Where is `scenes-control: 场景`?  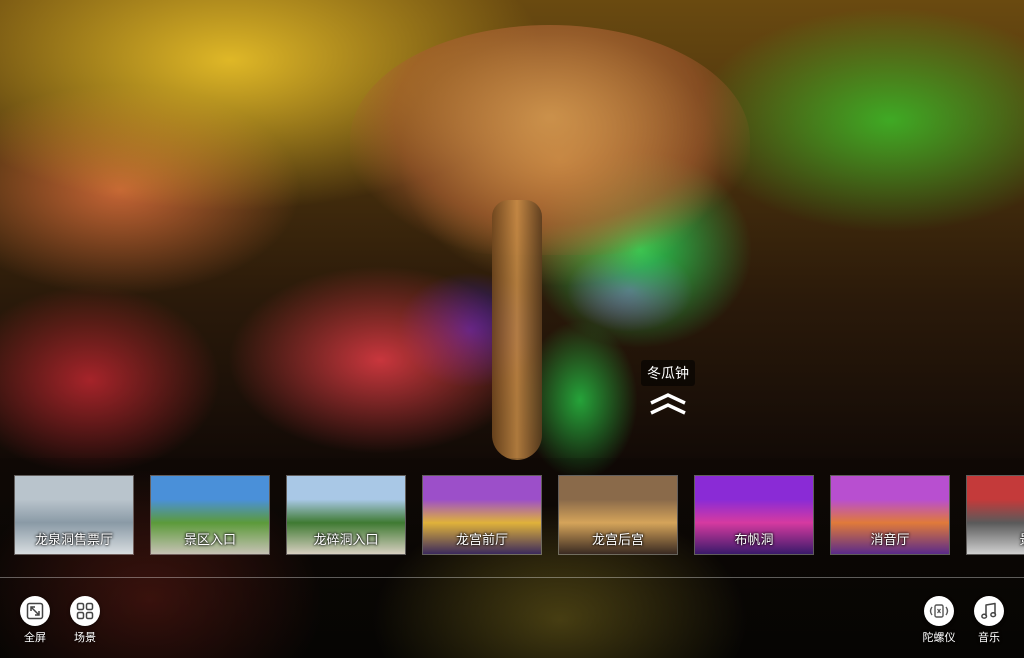
scenes-control: 场景 is located at coordinates (85, 620).